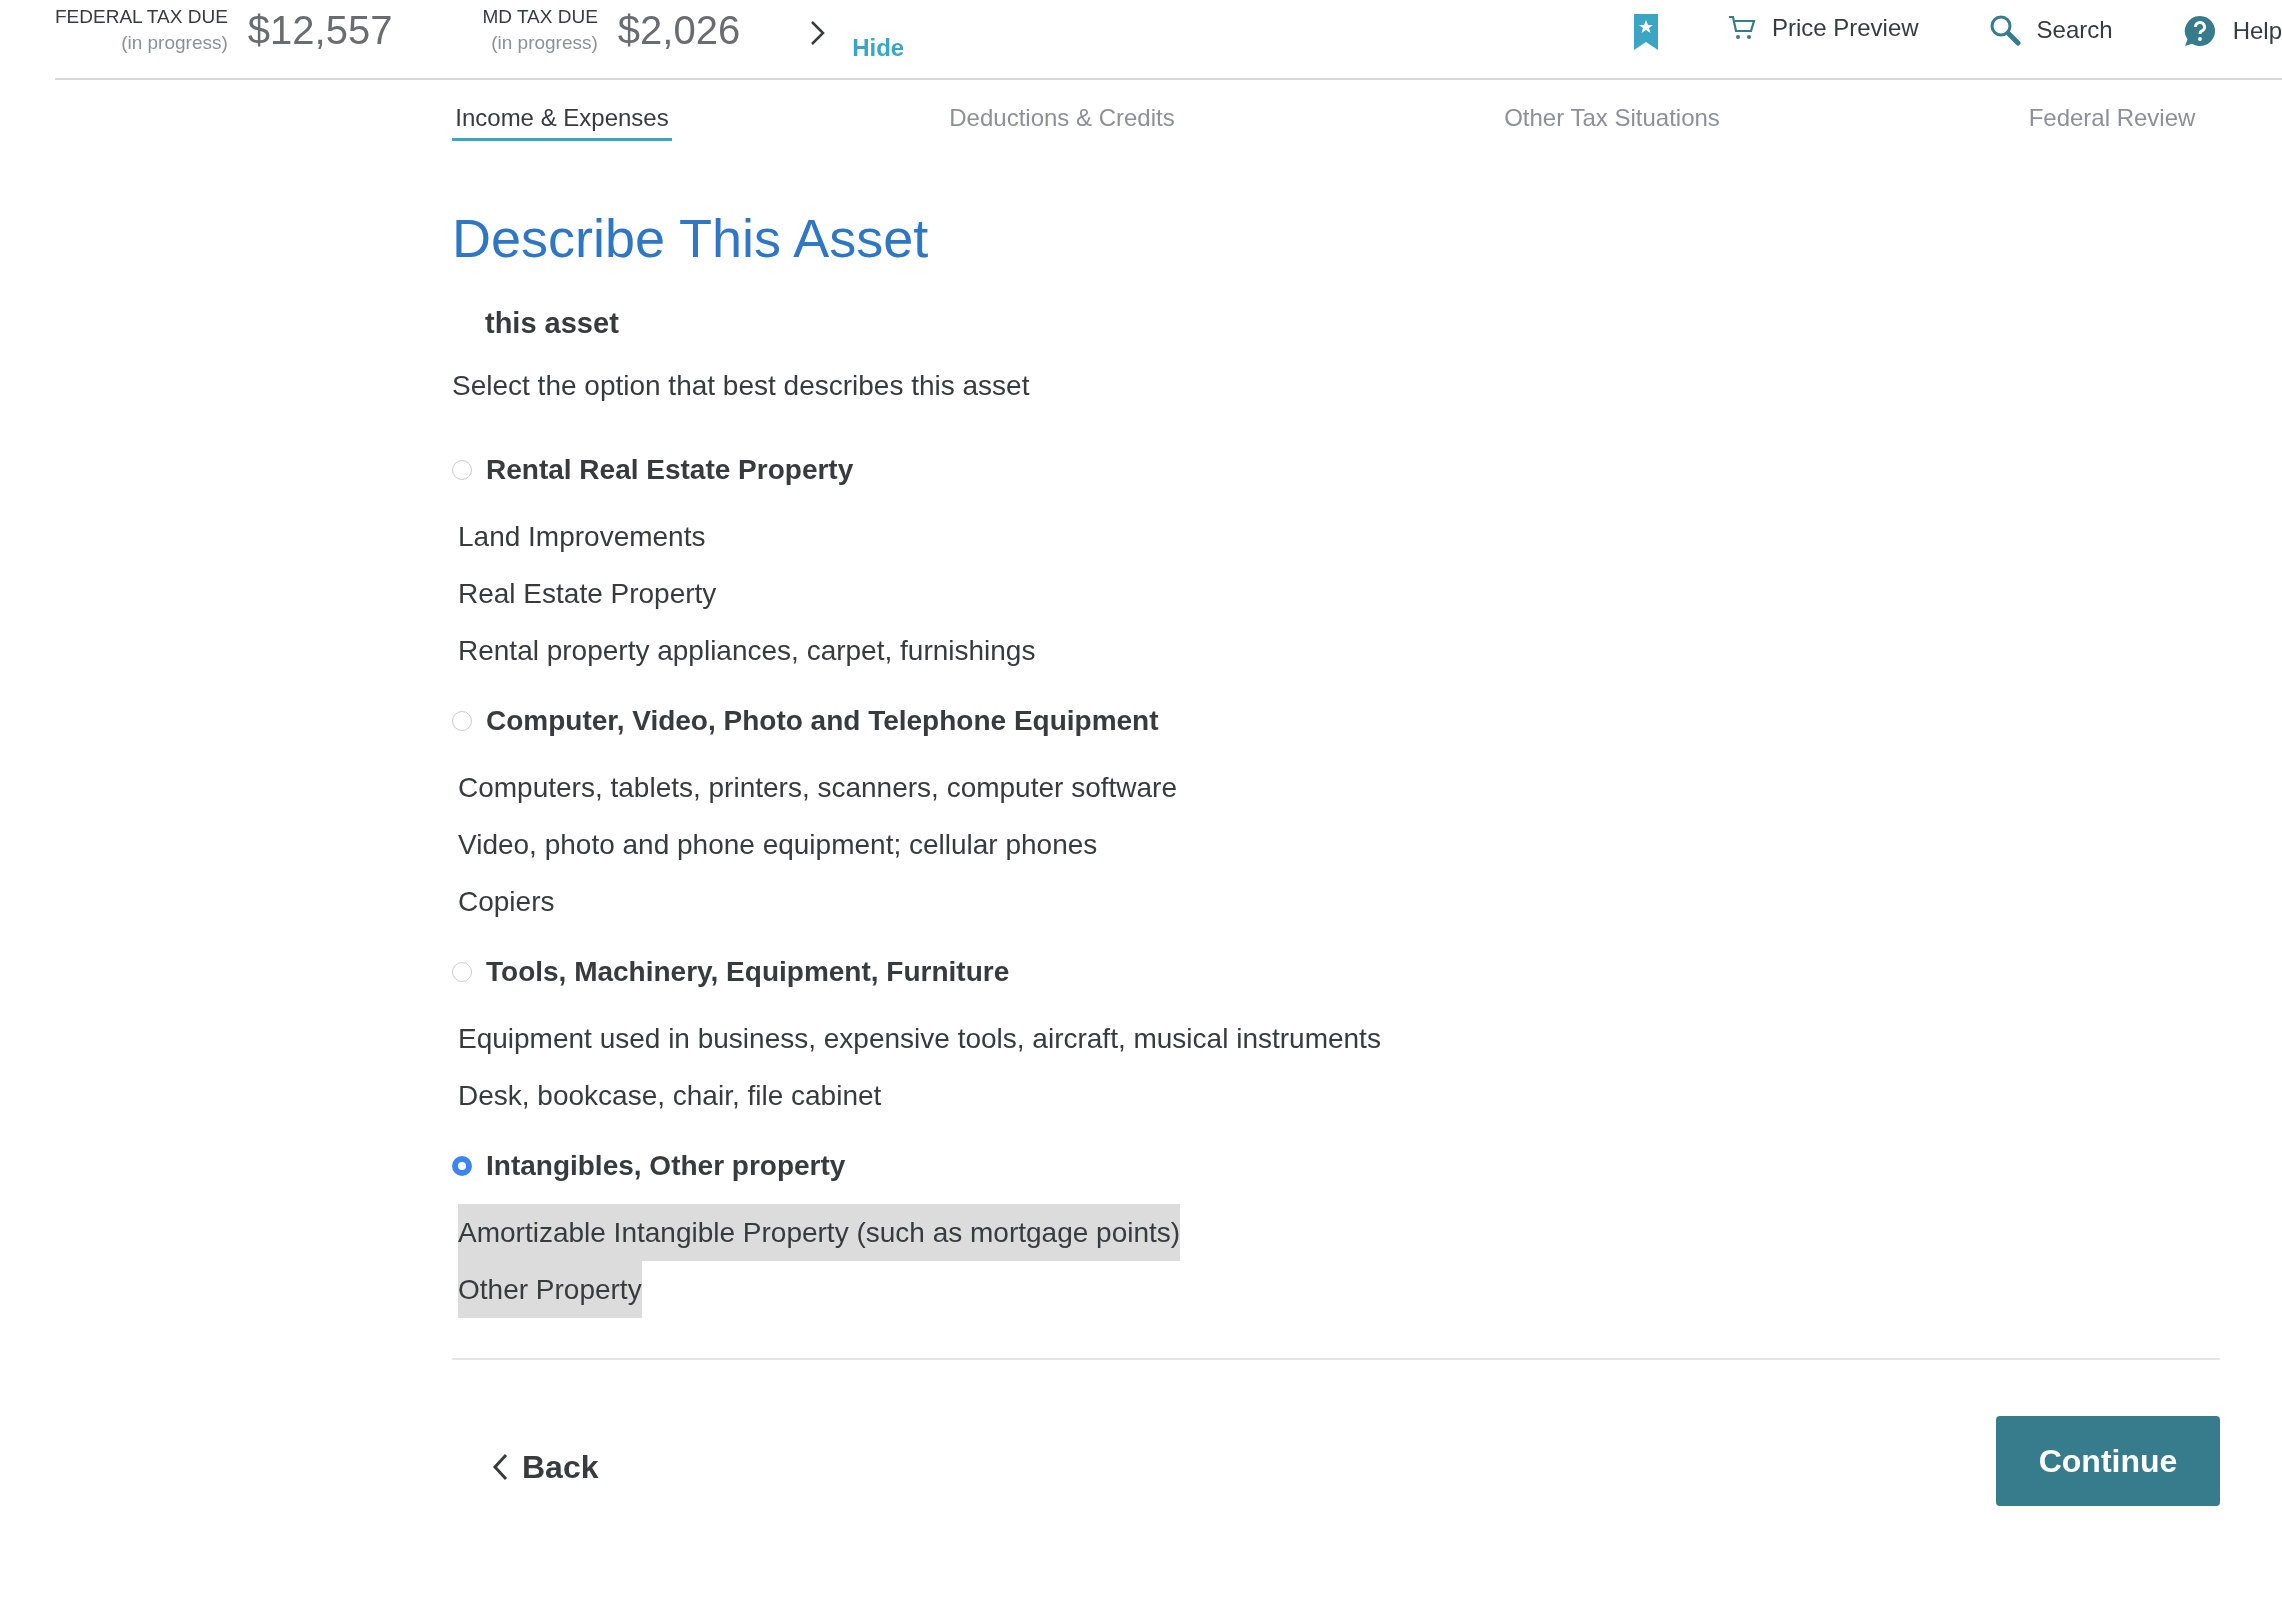 This screenshot has height=1606, width=2282. Describe the element at coordinates (550, 1289) in the screenshot. I see `option-description: Other Property` at that location.